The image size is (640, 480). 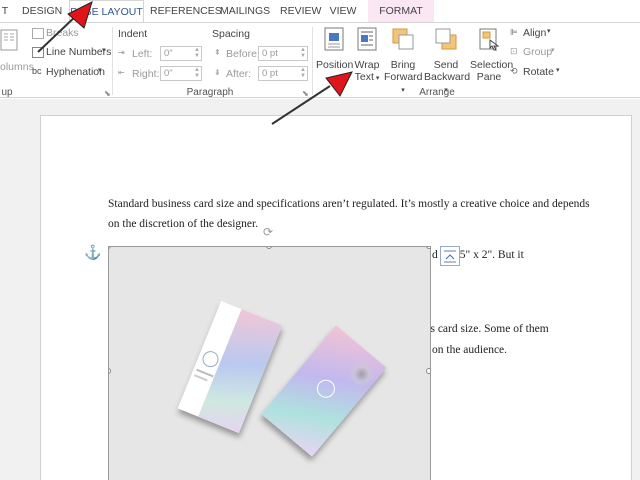 What do you see at coordinates (80, 15) in the screenshot?
I see `arrow-head-page-layout` at bounding box center [80, 15].